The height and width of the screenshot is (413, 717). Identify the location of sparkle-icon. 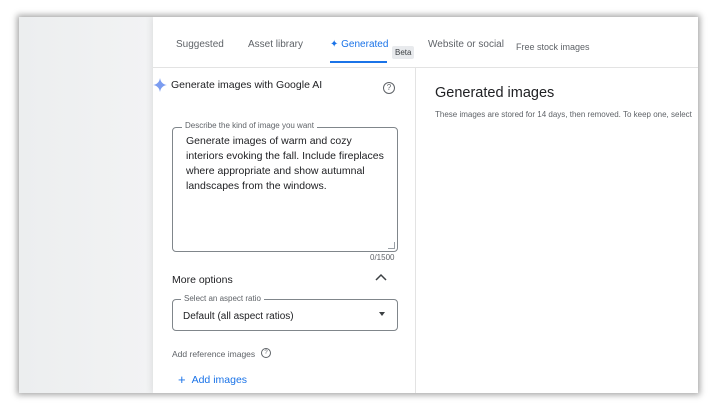
(160, 85).